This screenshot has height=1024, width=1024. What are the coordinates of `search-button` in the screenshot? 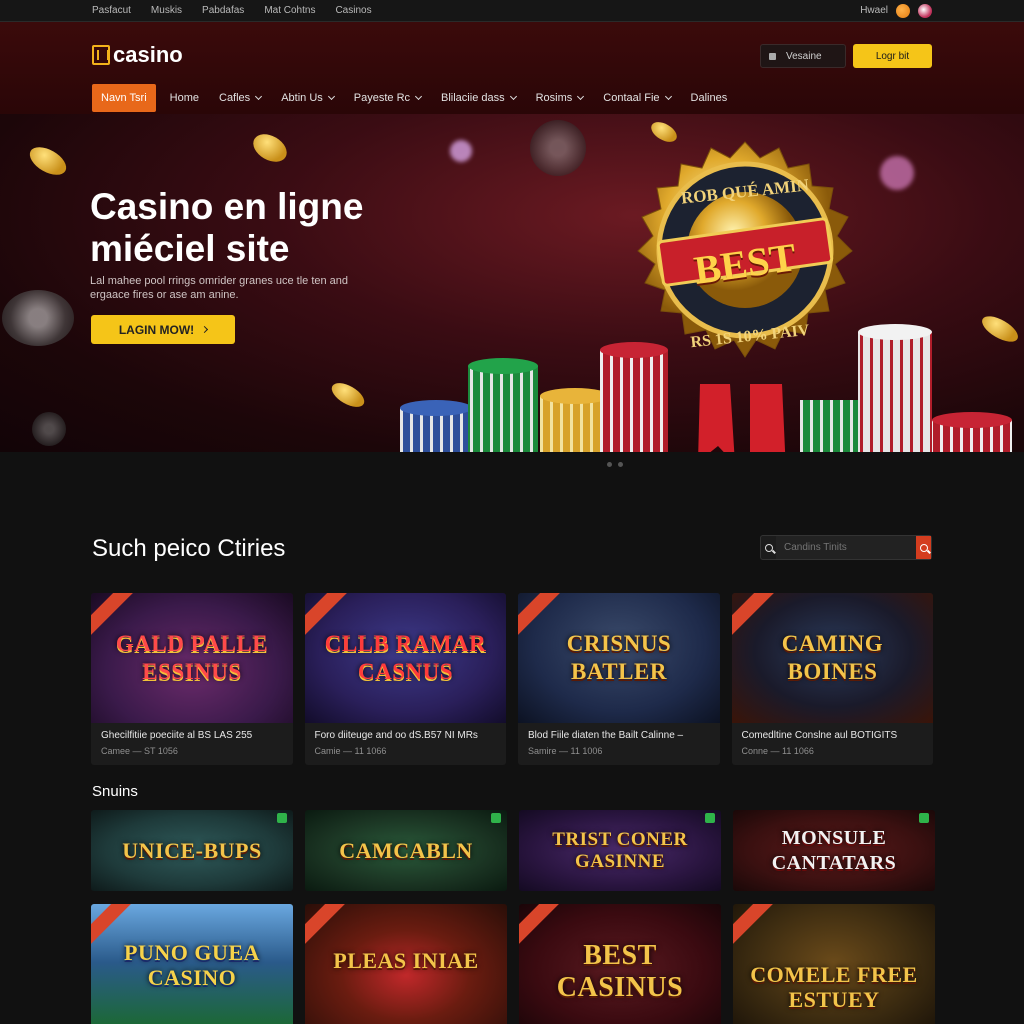 It's located at (923, 547).